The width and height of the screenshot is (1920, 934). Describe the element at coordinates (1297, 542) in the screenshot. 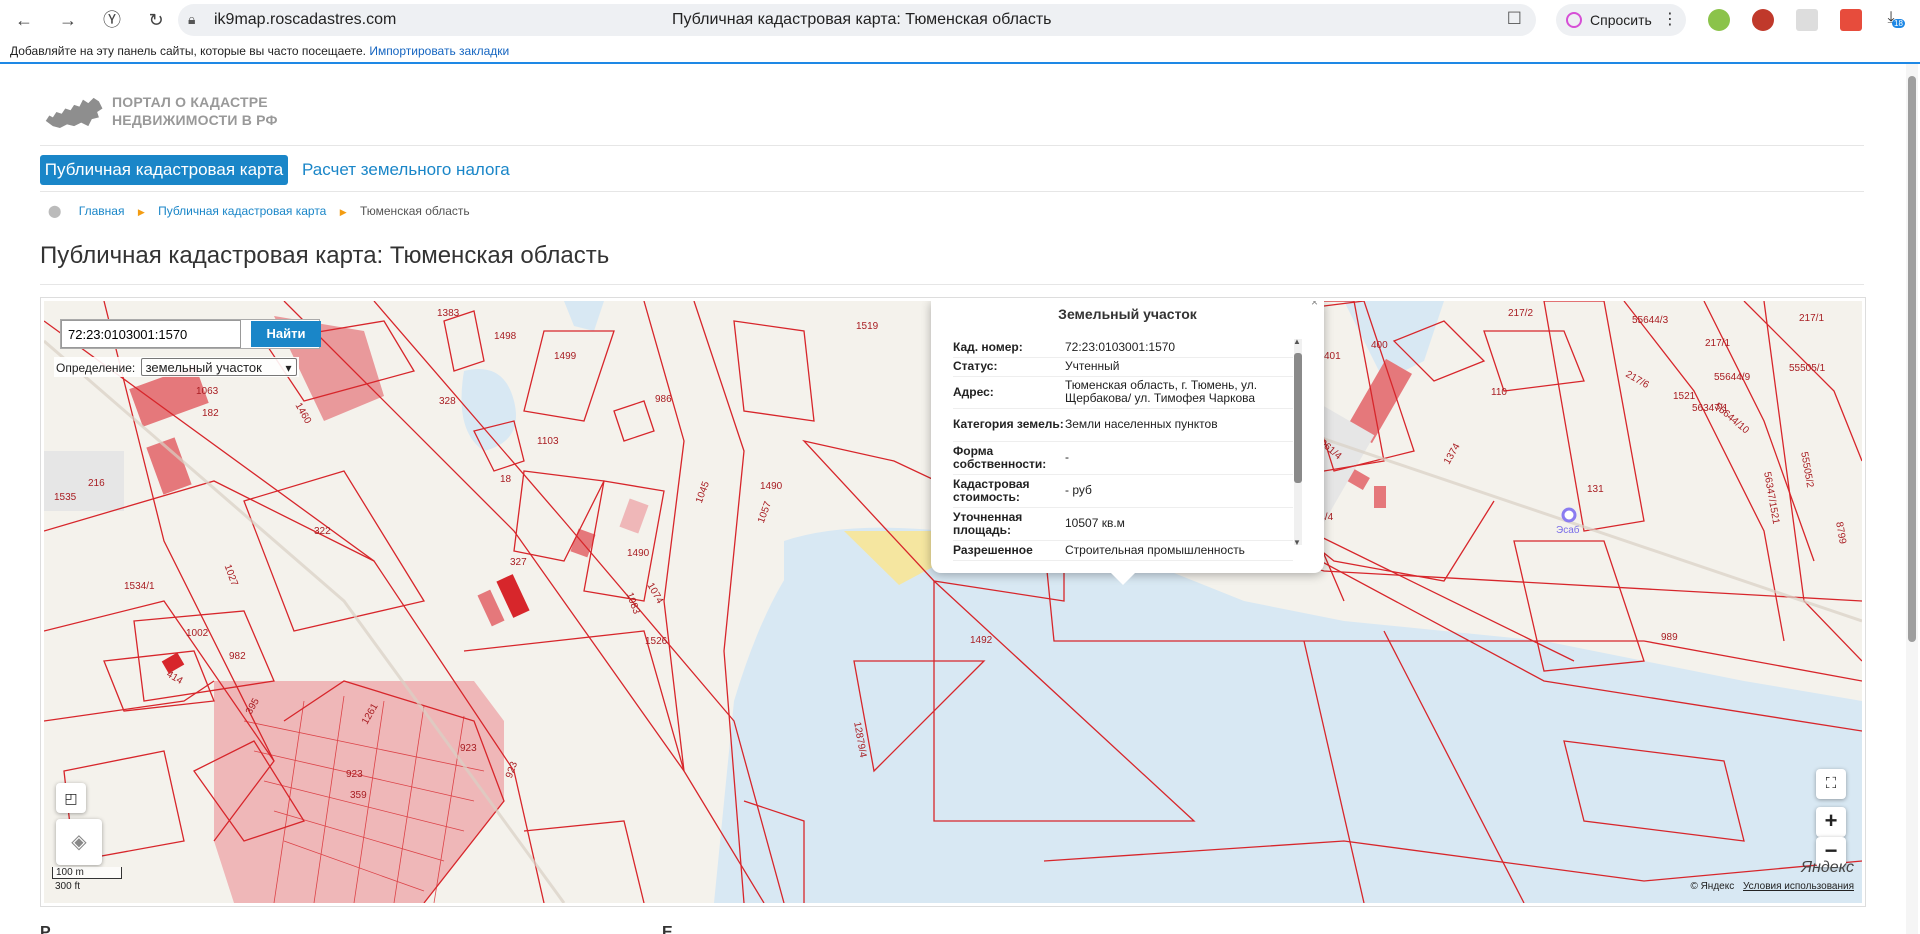

I see `scroll-down-icon: ▼` at that location.